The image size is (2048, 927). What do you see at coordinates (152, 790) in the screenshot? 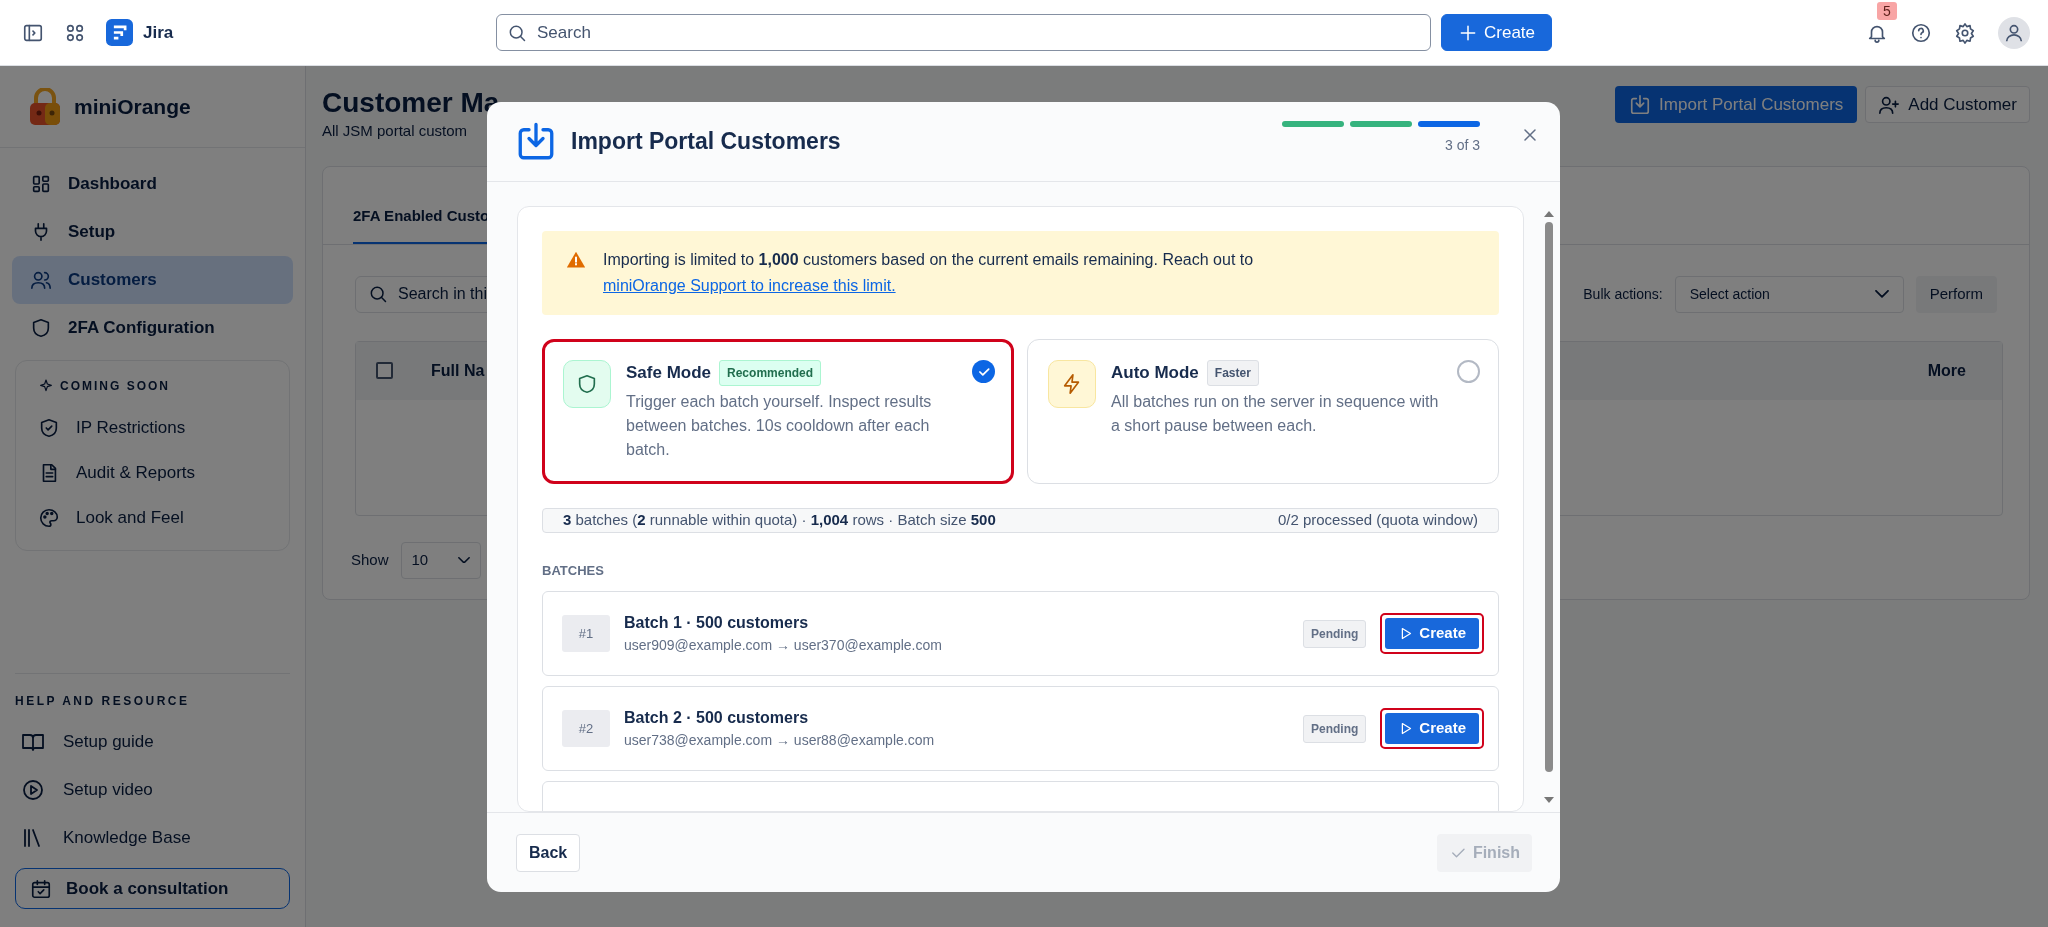
I see `help-link: Setup video` at bounding box center [152, 790].